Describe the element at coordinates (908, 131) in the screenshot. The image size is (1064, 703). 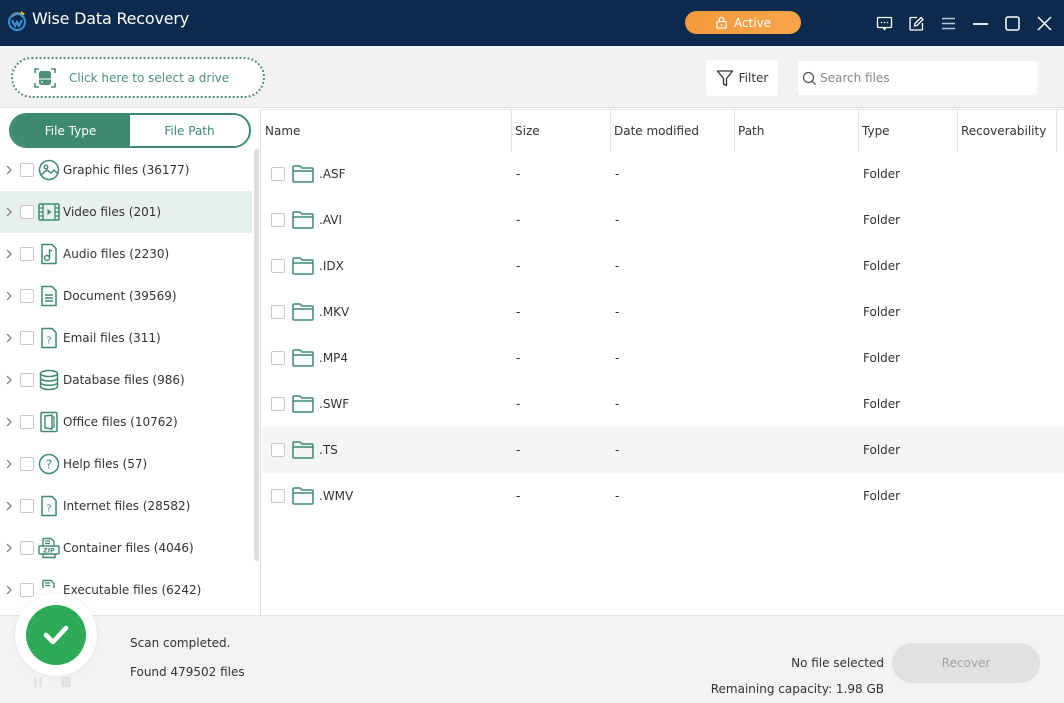
I see `column-type: Type` at that location.